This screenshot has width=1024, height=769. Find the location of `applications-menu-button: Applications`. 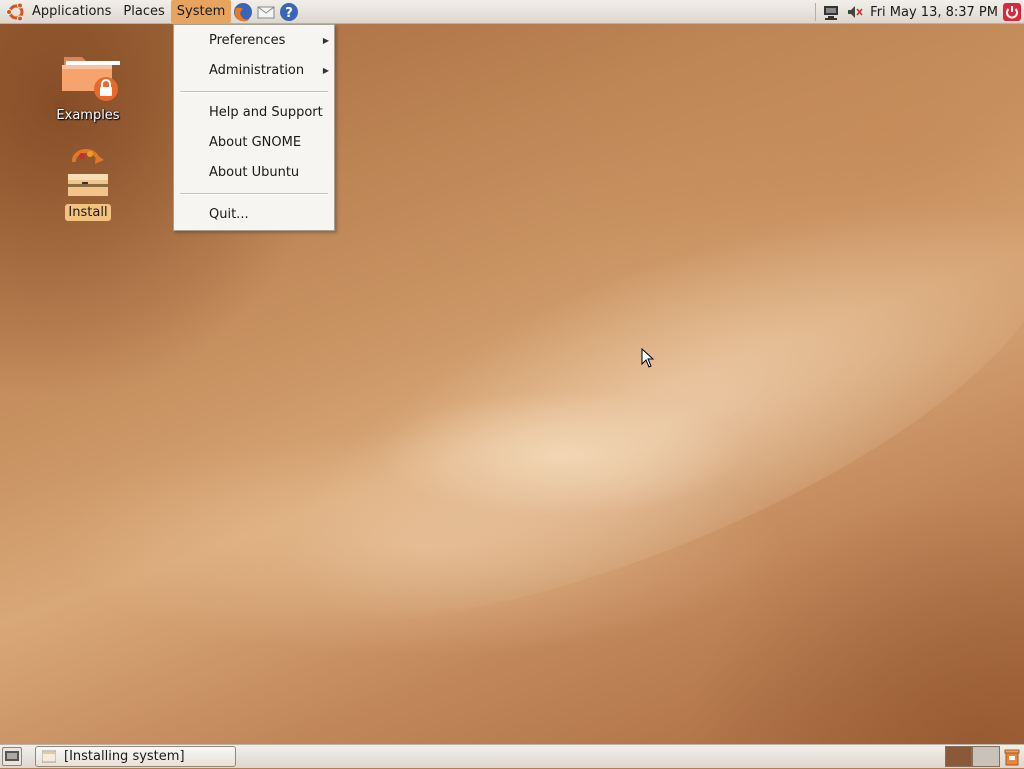

applications-menu-button: Applications is located at coordinates (58, 11).